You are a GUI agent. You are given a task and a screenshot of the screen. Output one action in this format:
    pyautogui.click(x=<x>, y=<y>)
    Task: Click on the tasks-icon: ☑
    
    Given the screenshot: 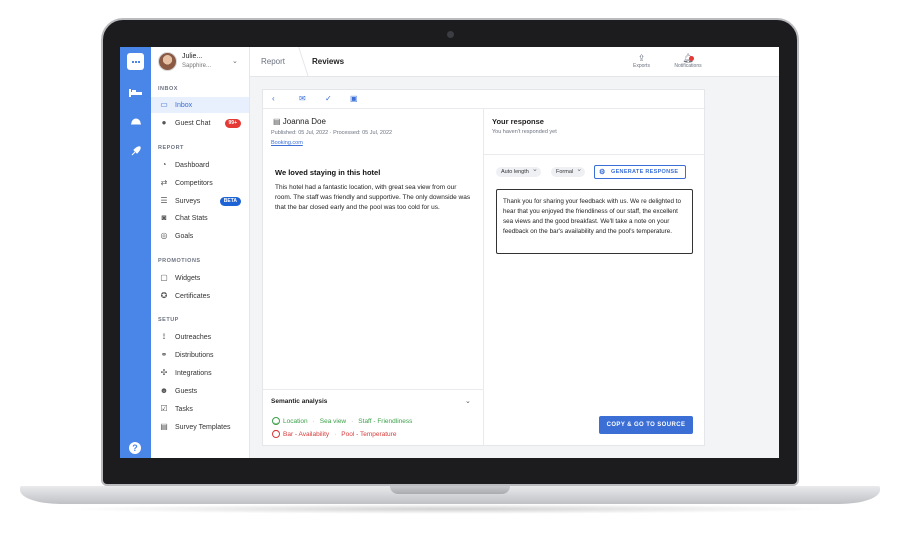 What is the action you would take?
    pyautogui.click(x=164, y=408)
    